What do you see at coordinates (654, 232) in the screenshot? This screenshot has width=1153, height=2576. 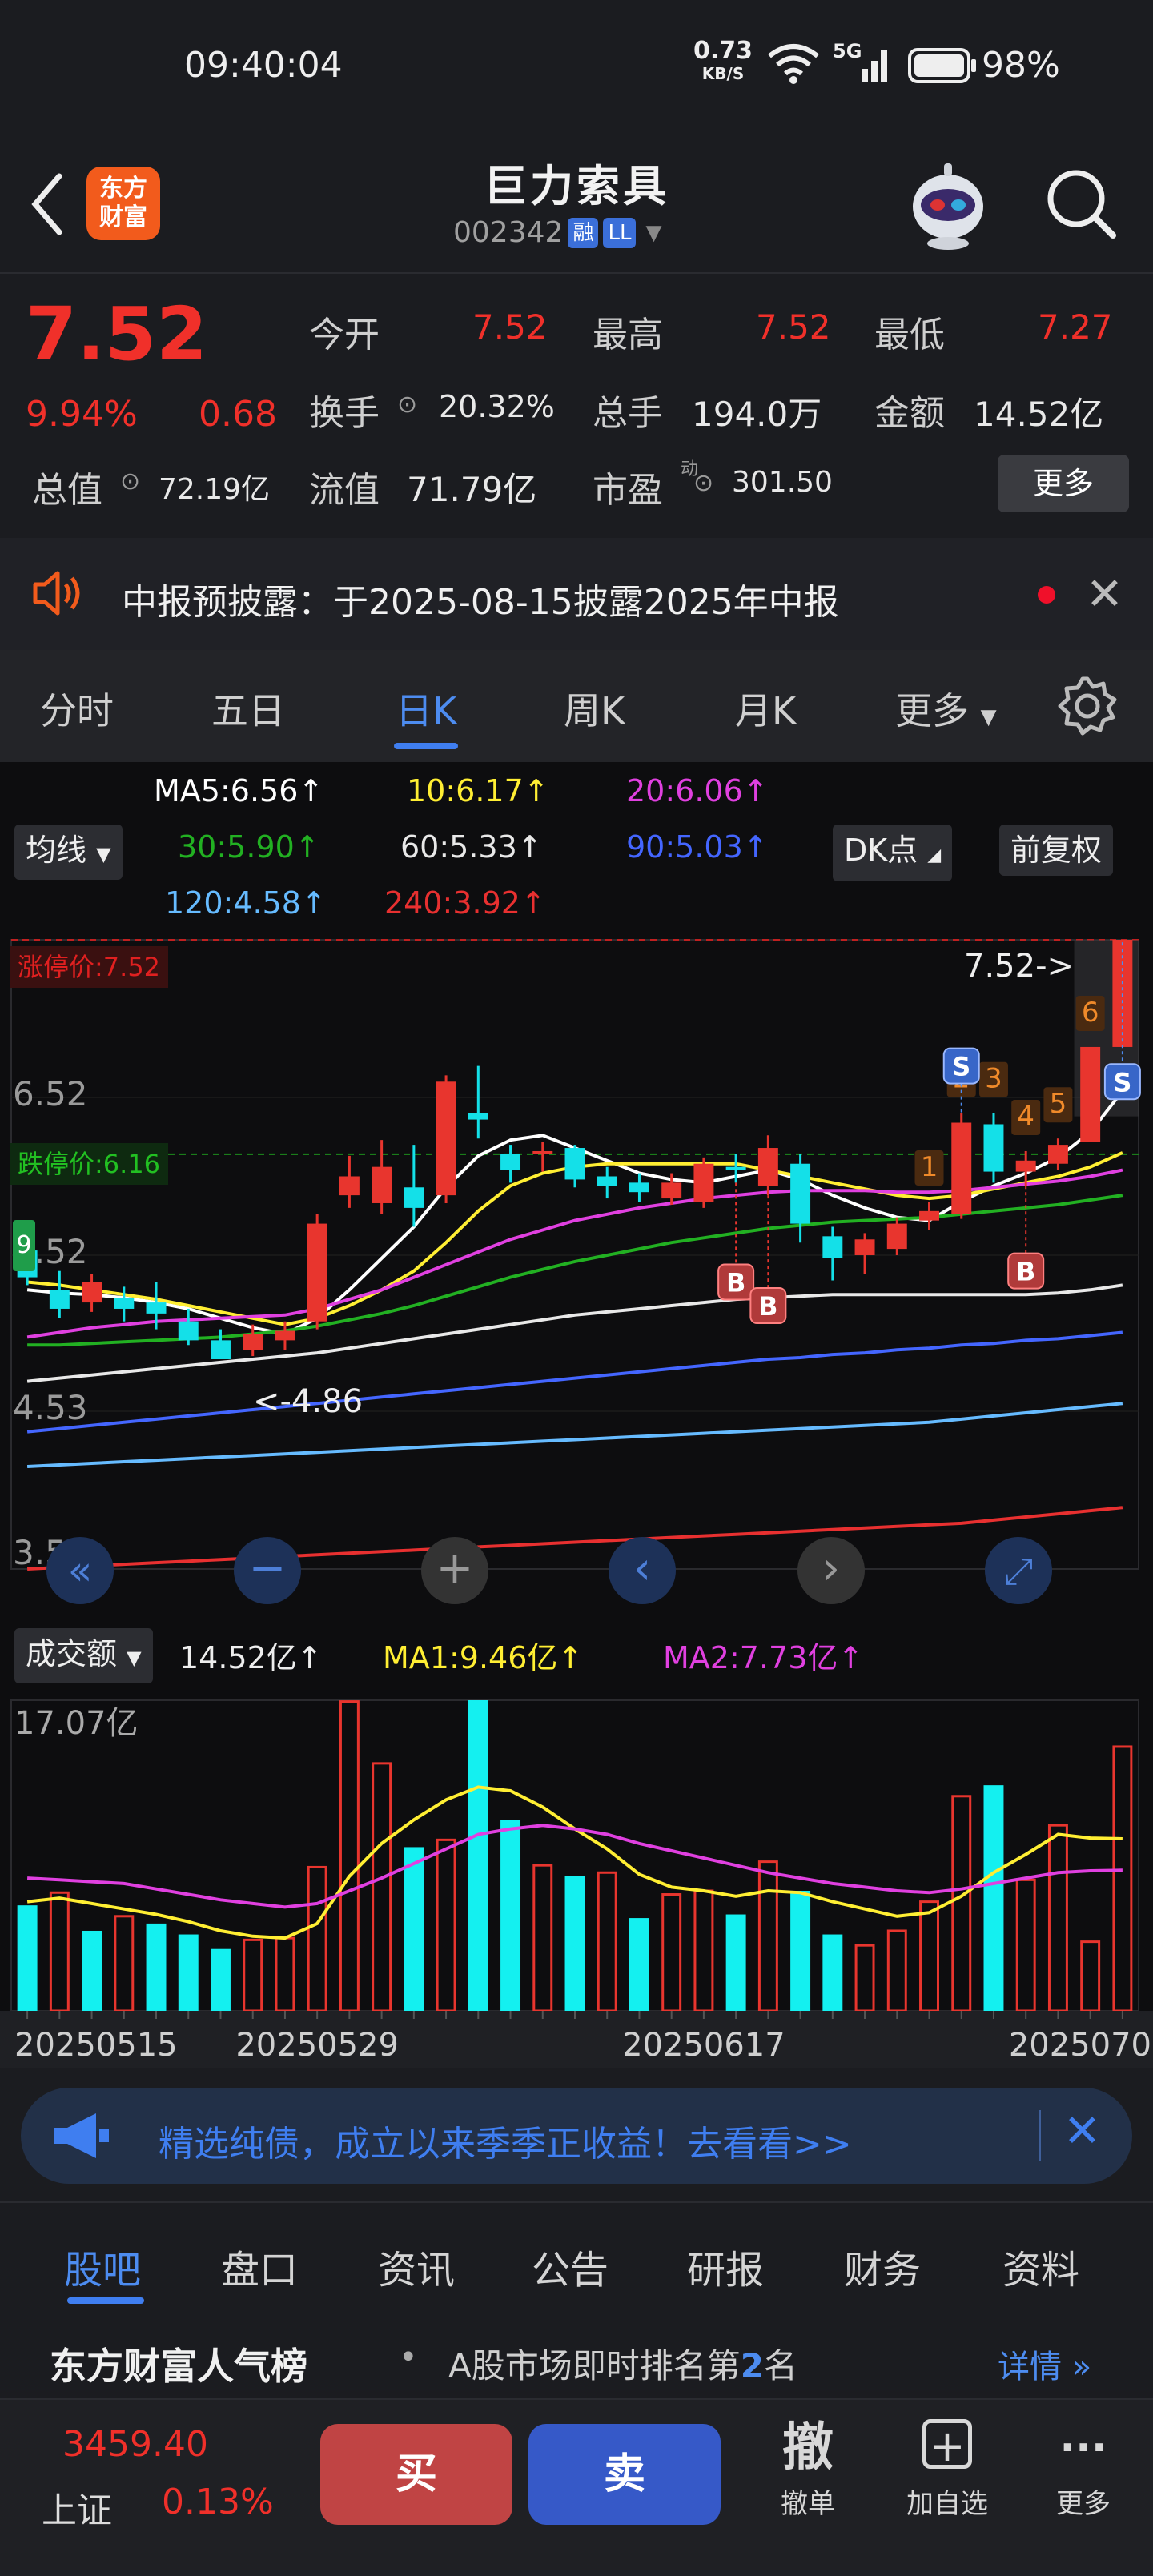 I see `chevron-down-icon: ▼` at bounding box center [654, 232].